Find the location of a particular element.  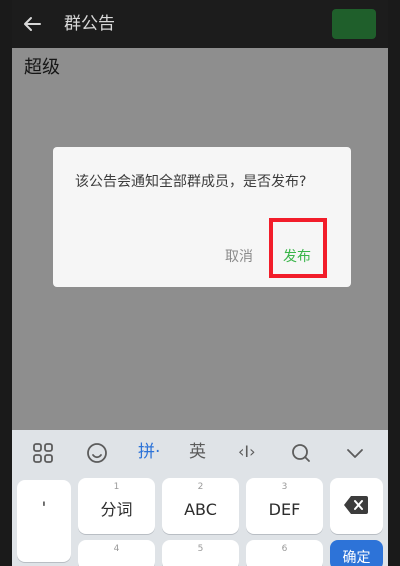

key-3-number: 3 is located at coordinates (284, 487).